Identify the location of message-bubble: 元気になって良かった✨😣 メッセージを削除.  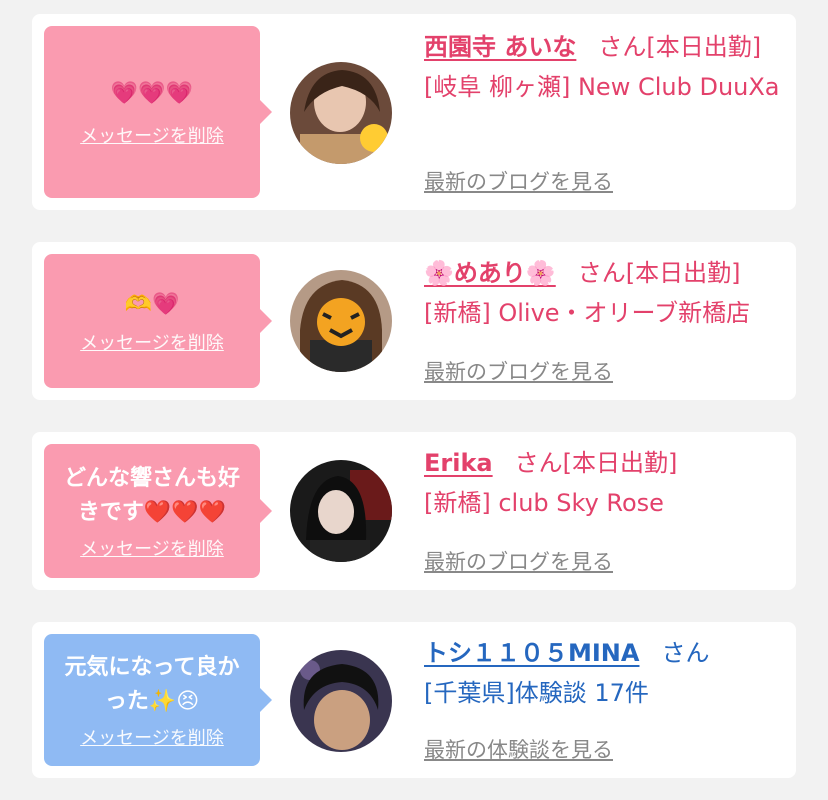
(158, 700).